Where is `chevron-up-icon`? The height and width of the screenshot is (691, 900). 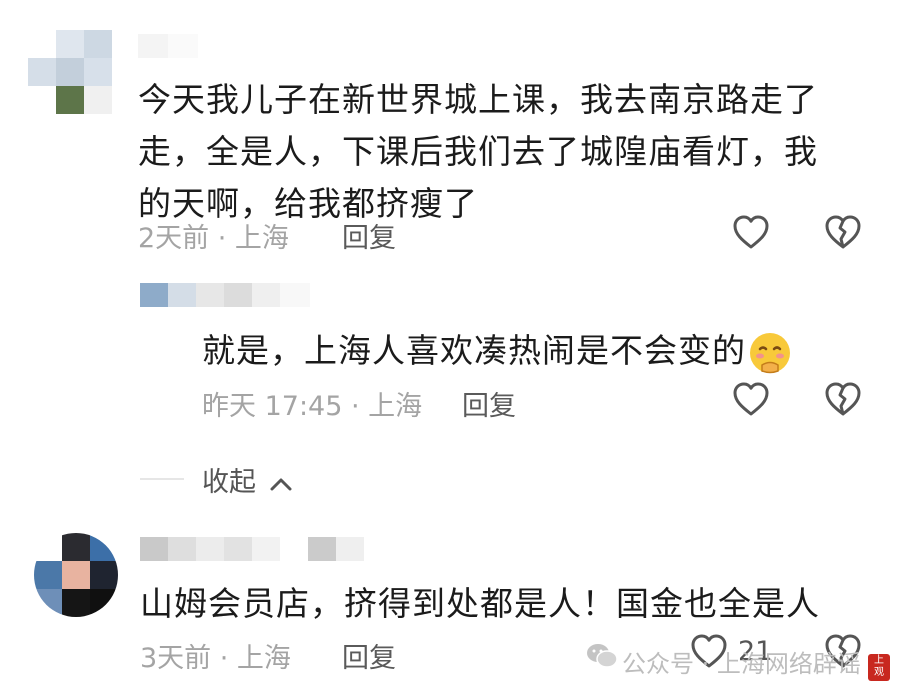
chevron-up-icon is located at coordinates (281, 484).